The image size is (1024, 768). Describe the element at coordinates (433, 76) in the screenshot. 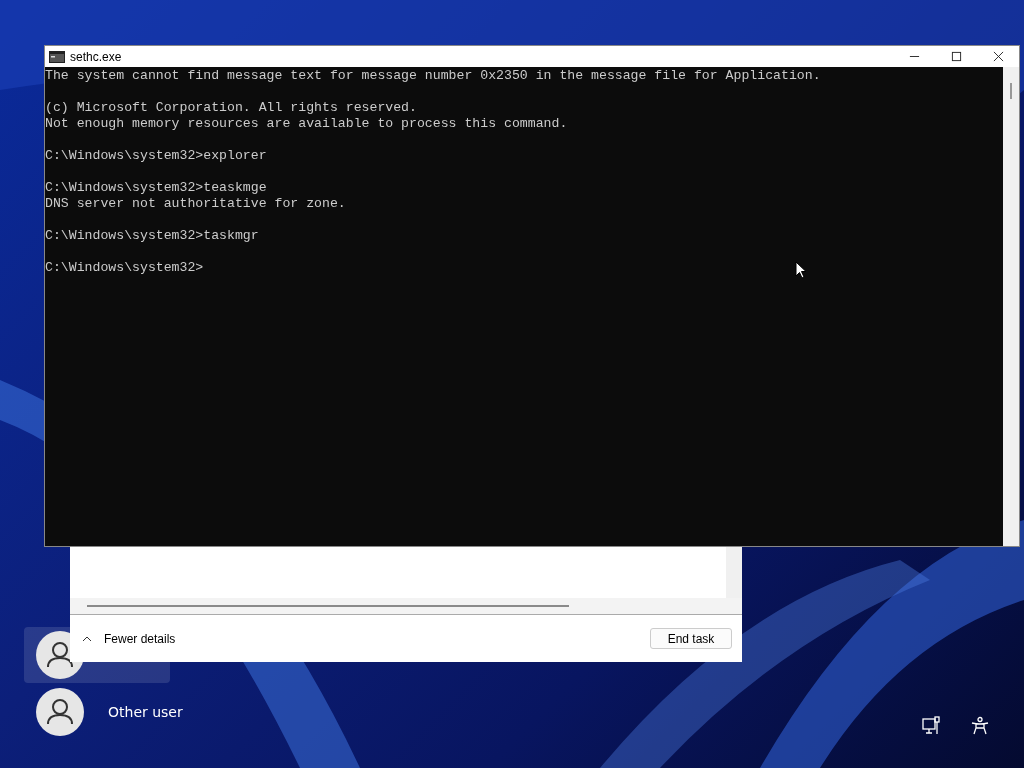

I see `console-line: The system cannot find message text for message number 0x2350 in the message file for Application.` at that location.